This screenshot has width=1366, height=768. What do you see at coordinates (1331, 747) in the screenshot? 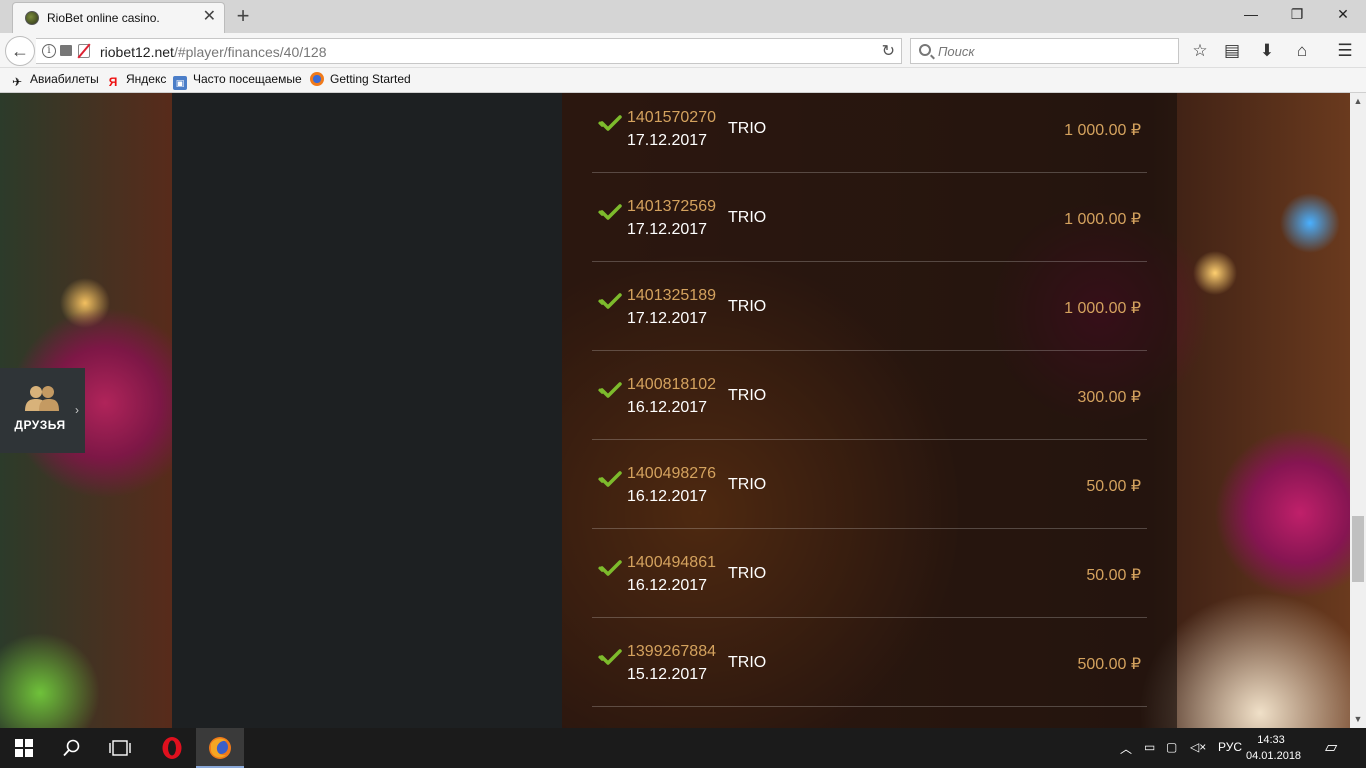
I see `action-center-icon: ▱` at bounding box center [1331, 747].